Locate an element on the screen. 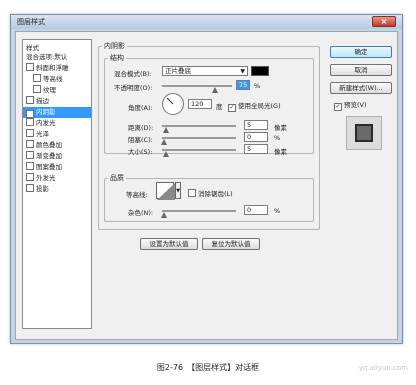 The image size is (416, 385). ok-button: 确定 is located at coordinates (361, 52).